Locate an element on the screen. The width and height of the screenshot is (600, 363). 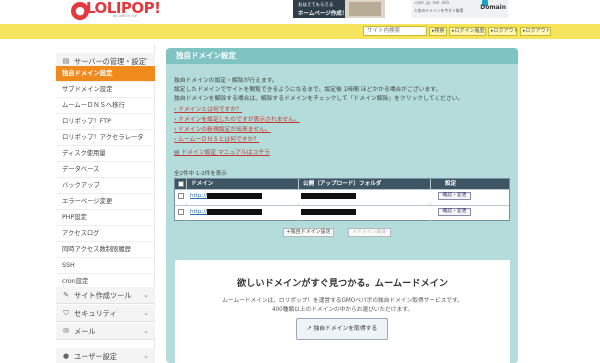
search-button-label: 検索 is located at coordinates (439, 31).